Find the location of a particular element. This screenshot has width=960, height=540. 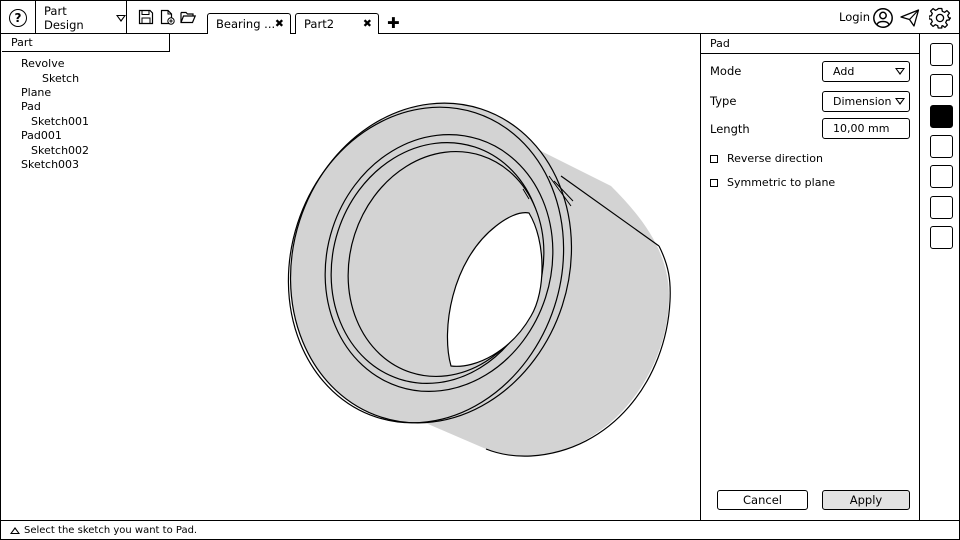

reverse-direction-checkbox is located at coordinates (714, 159).